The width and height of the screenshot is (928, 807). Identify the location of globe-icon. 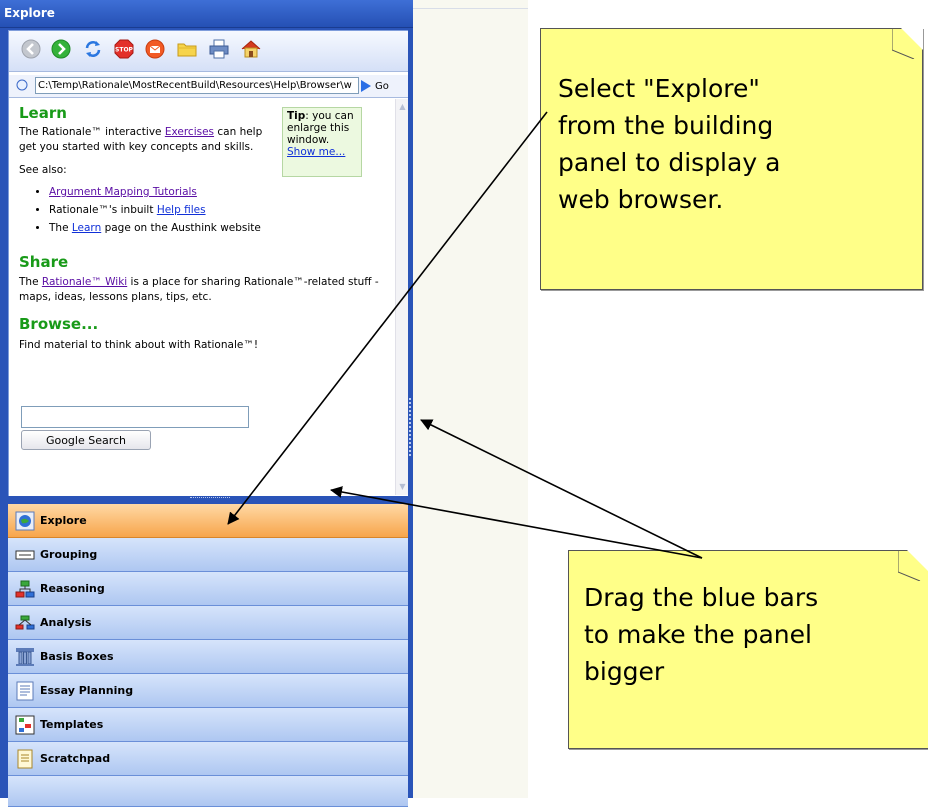
(25, 521).